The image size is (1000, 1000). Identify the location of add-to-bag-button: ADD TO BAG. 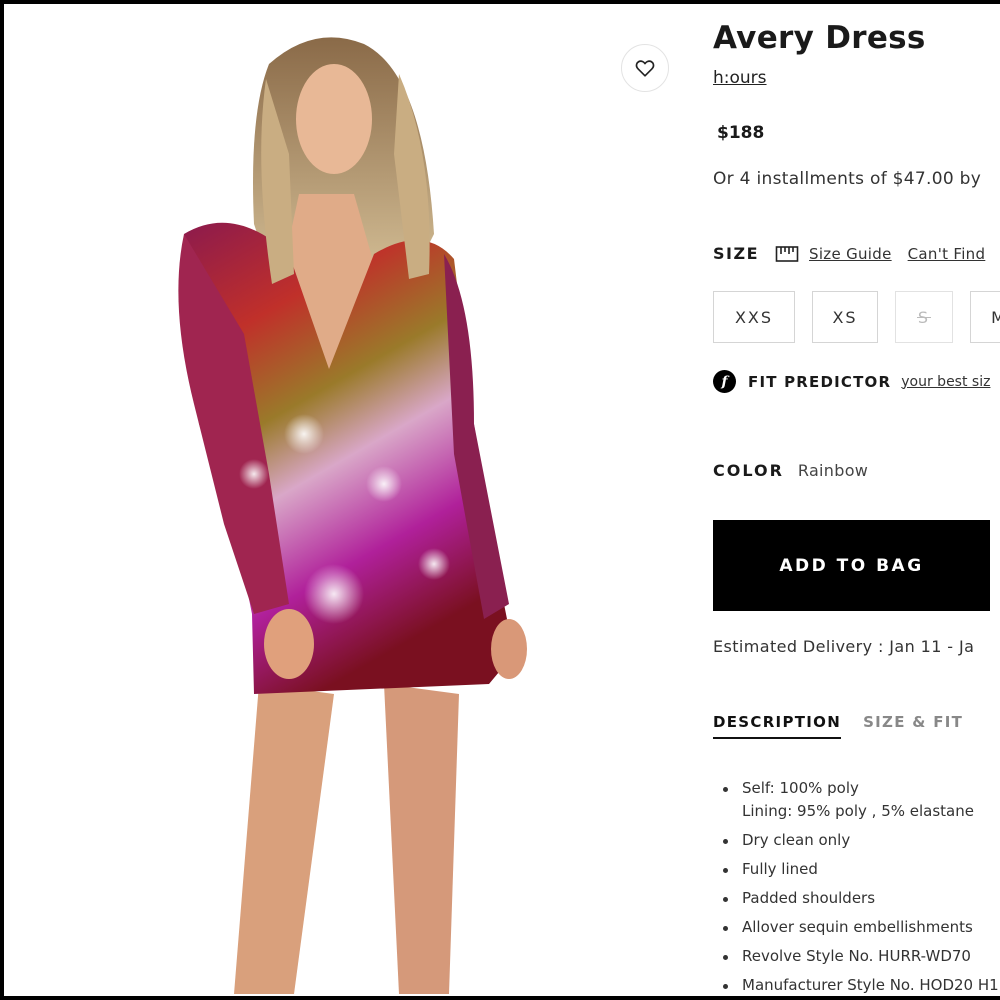
(851, 565).